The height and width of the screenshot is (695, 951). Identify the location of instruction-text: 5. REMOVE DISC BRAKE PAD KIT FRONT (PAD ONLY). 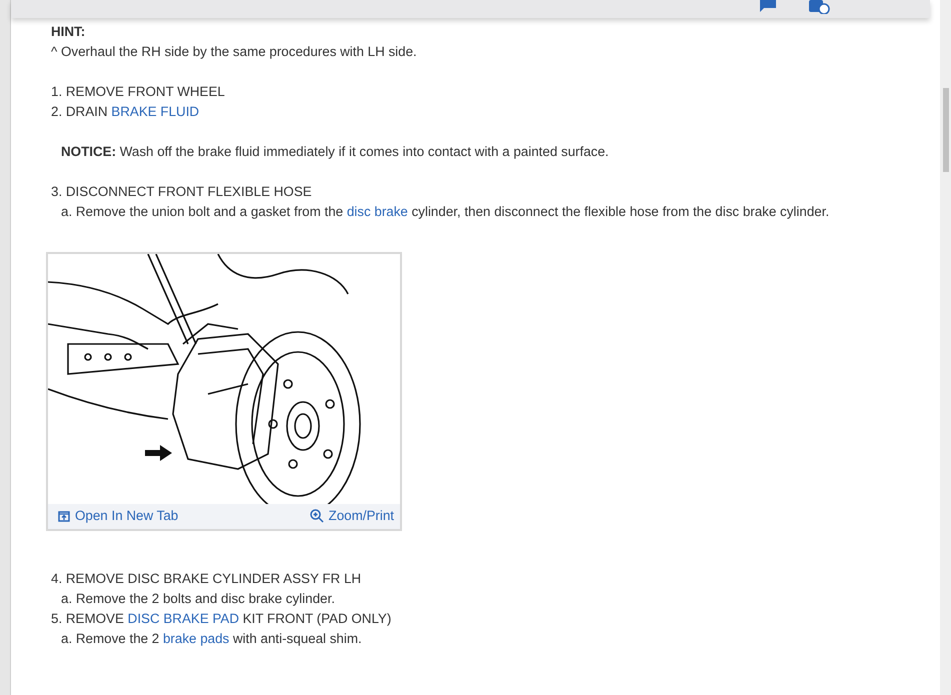
(221, 619).